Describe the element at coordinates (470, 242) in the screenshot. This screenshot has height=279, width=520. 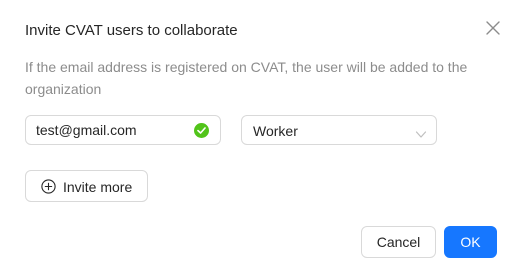
I see `ok-button: OK` at that location.